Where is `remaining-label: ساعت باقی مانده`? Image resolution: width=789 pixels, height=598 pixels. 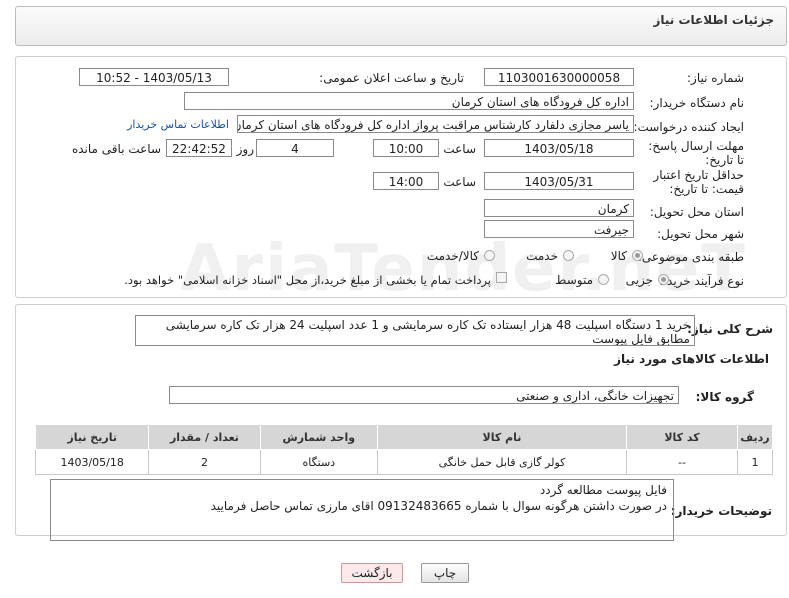
remaining-label: ساعت باقی مانده is located at coordinates (116, 149).